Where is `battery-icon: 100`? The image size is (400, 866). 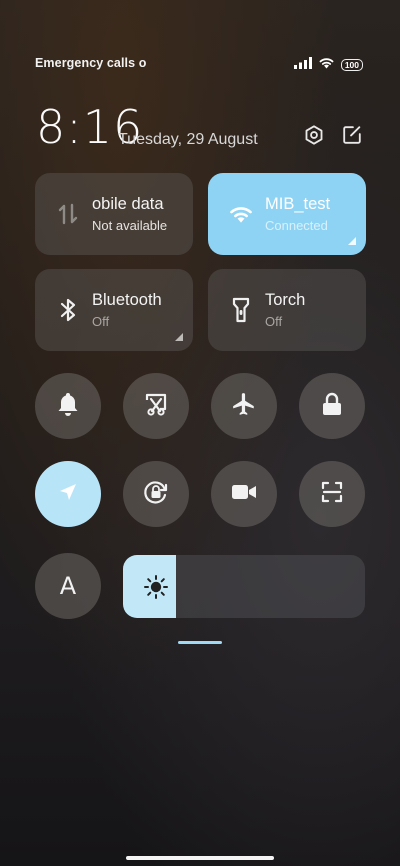 battery-icon: 100 is located at coordinates (351, 65).